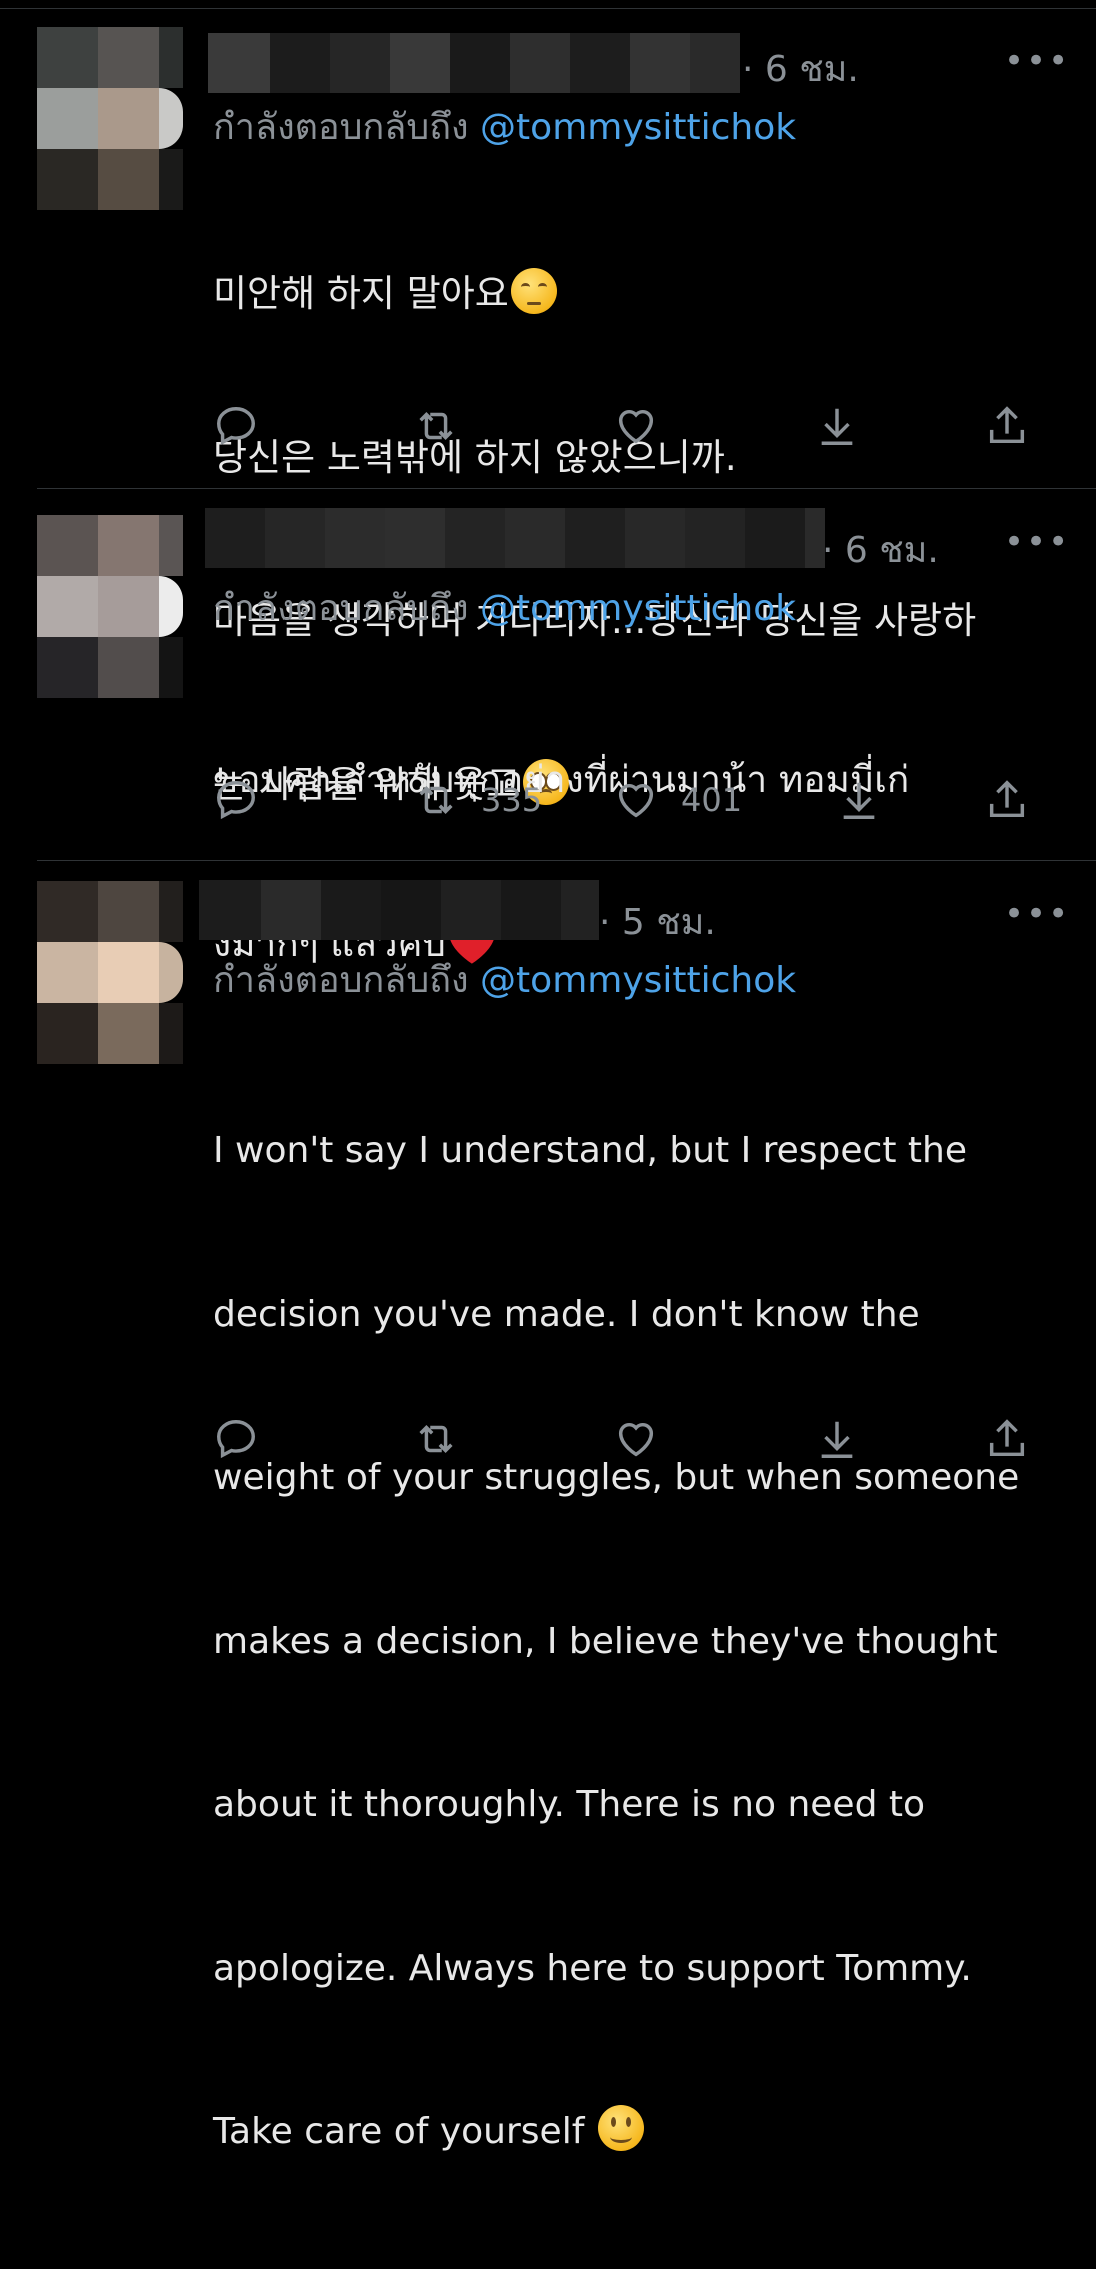 This screenshot has height=2269, width=1096. What do you see at coordinates (712, 800) in the screenshot?
I see `like-count: 401` at bounding box center [712, 800].